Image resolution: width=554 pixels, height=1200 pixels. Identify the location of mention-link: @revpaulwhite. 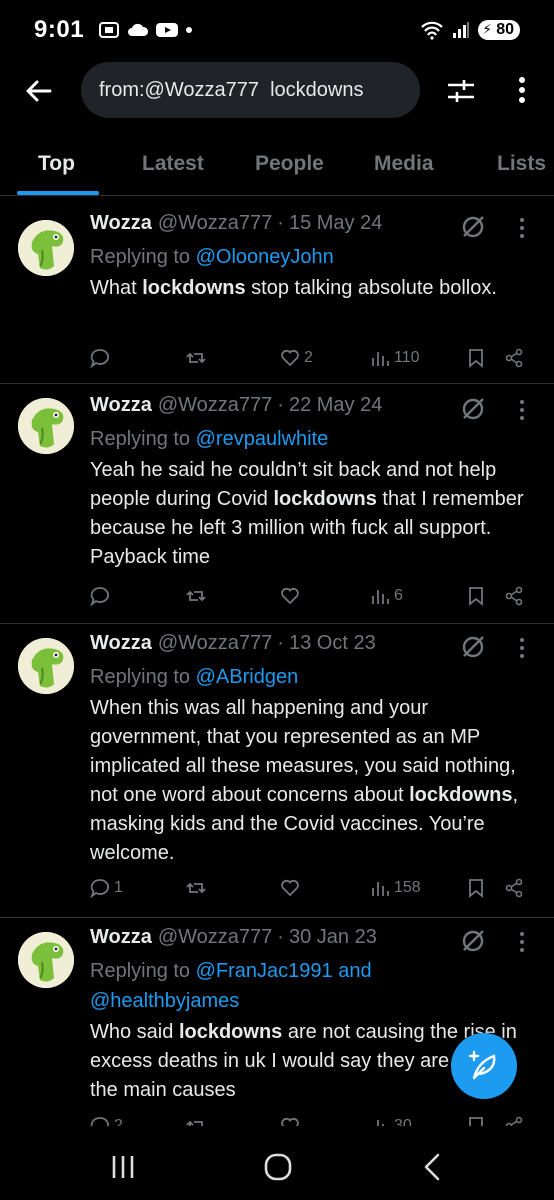
(262, 439).